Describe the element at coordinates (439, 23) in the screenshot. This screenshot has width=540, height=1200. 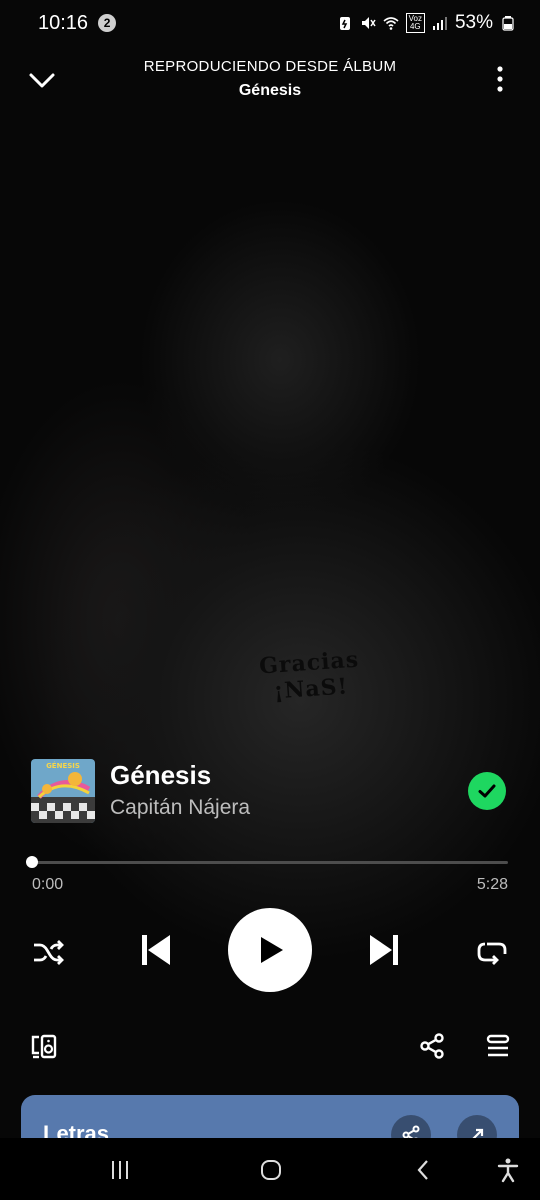
I see `signal-icon` at that location.